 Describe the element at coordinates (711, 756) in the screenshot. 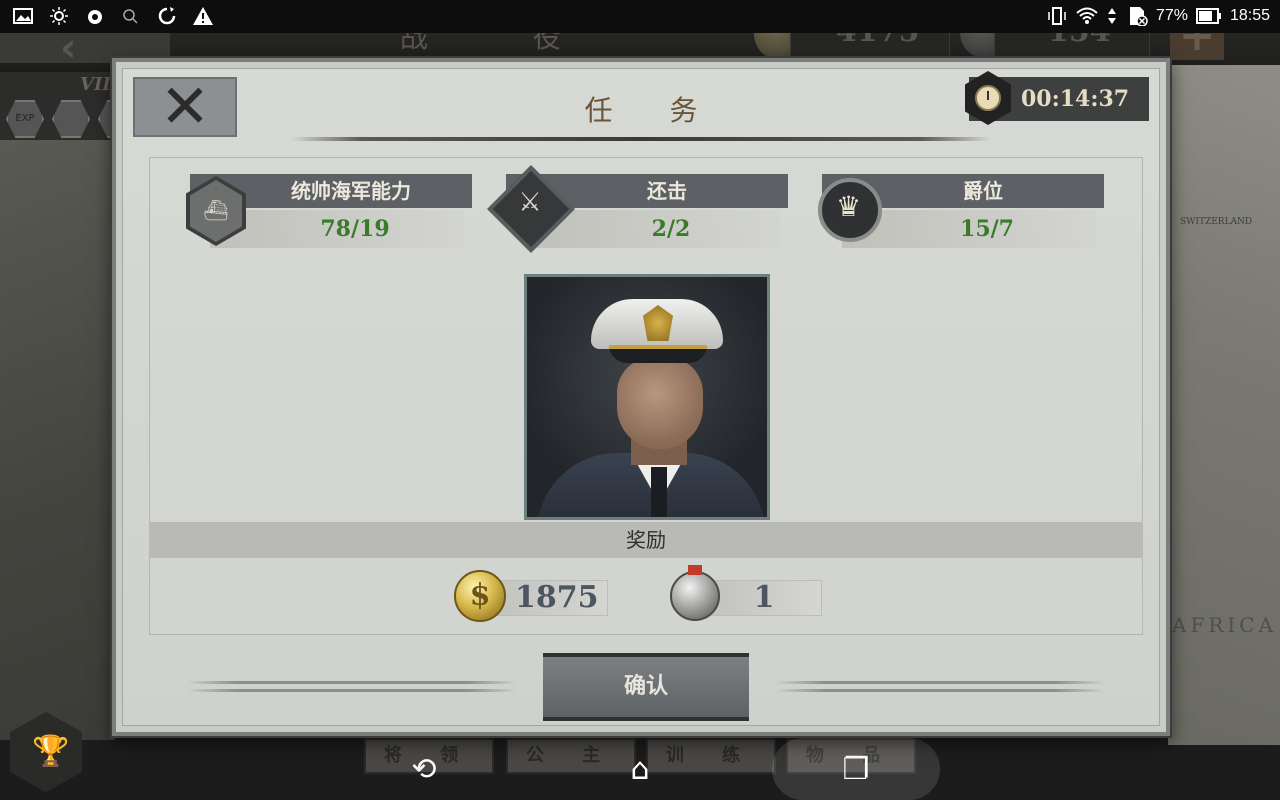

I see `tab-training: 训 练` at that location.